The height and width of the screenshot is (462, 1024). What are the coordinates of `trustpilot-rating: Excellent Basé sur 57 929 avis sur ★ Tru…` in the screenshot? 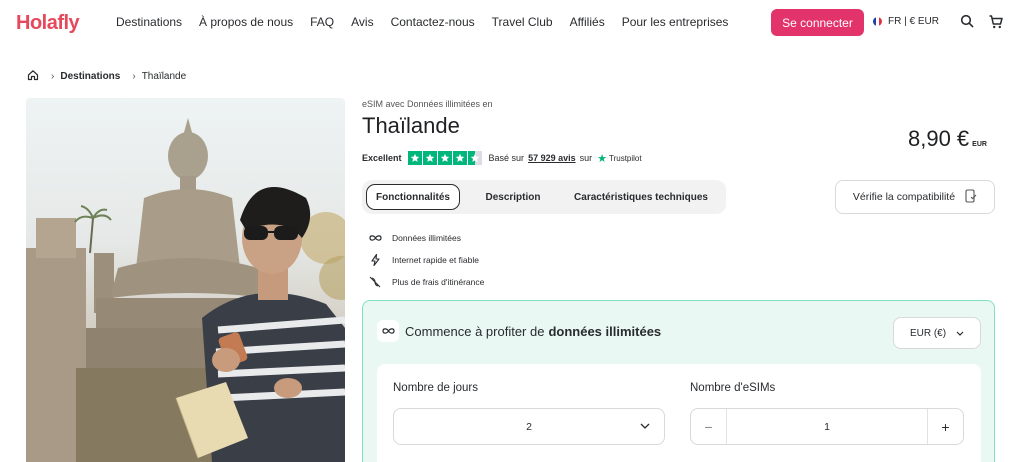 It's located at (502, 158).